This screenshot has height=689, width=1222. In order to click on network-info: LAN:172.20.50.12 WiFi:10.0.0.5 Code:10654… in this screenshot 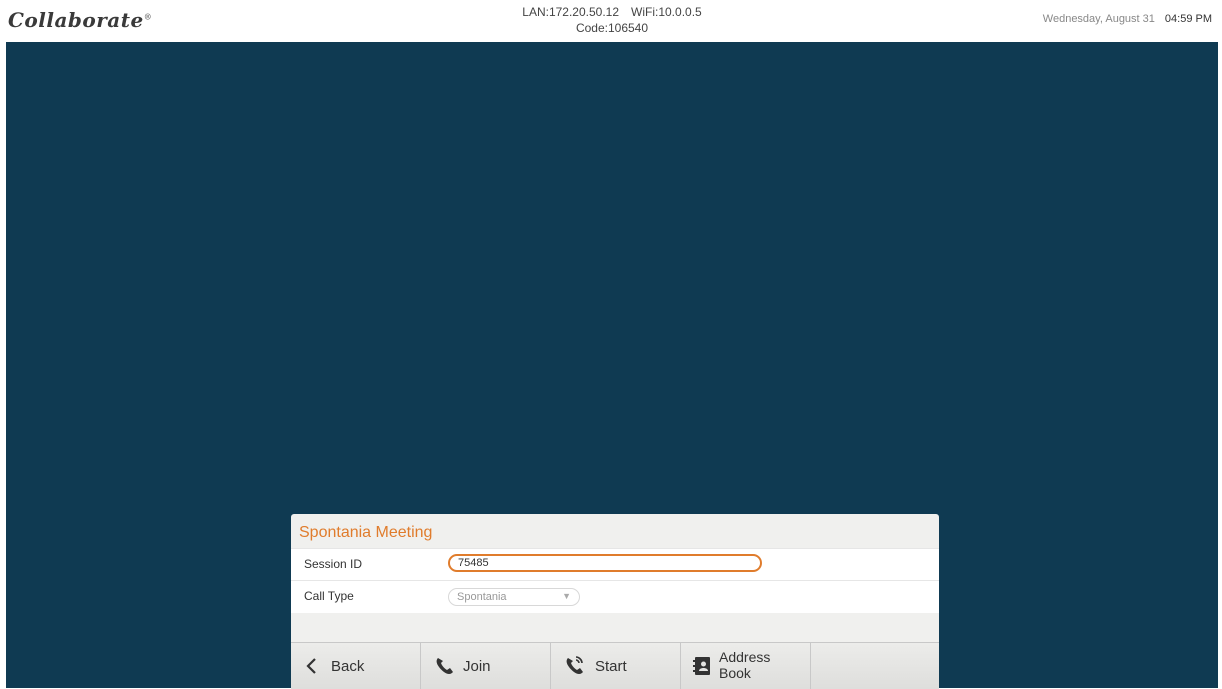, I will do `click(612, 20)`.